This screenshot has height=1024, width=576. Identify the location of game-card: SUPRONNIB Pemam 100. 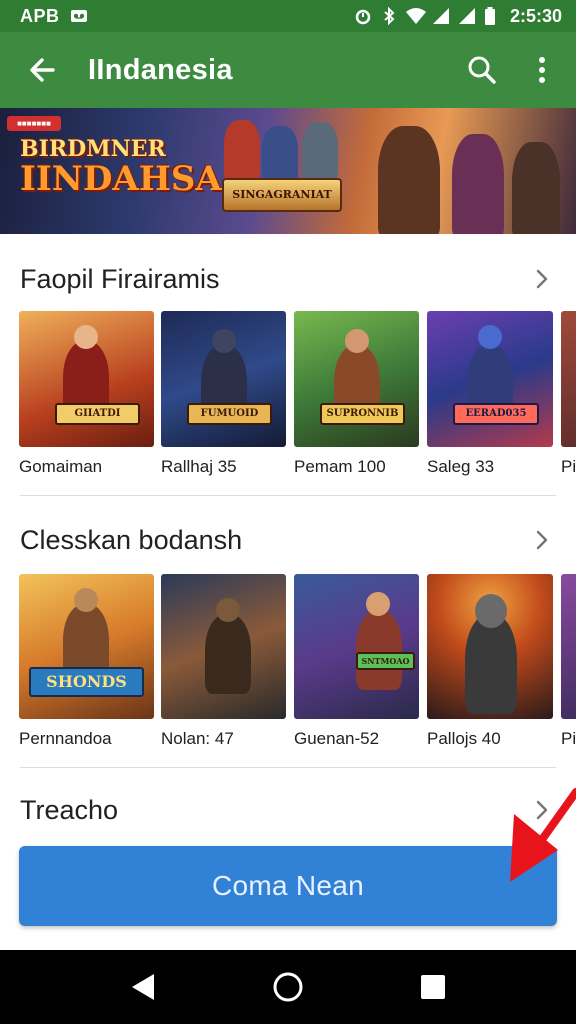
(356, 394).